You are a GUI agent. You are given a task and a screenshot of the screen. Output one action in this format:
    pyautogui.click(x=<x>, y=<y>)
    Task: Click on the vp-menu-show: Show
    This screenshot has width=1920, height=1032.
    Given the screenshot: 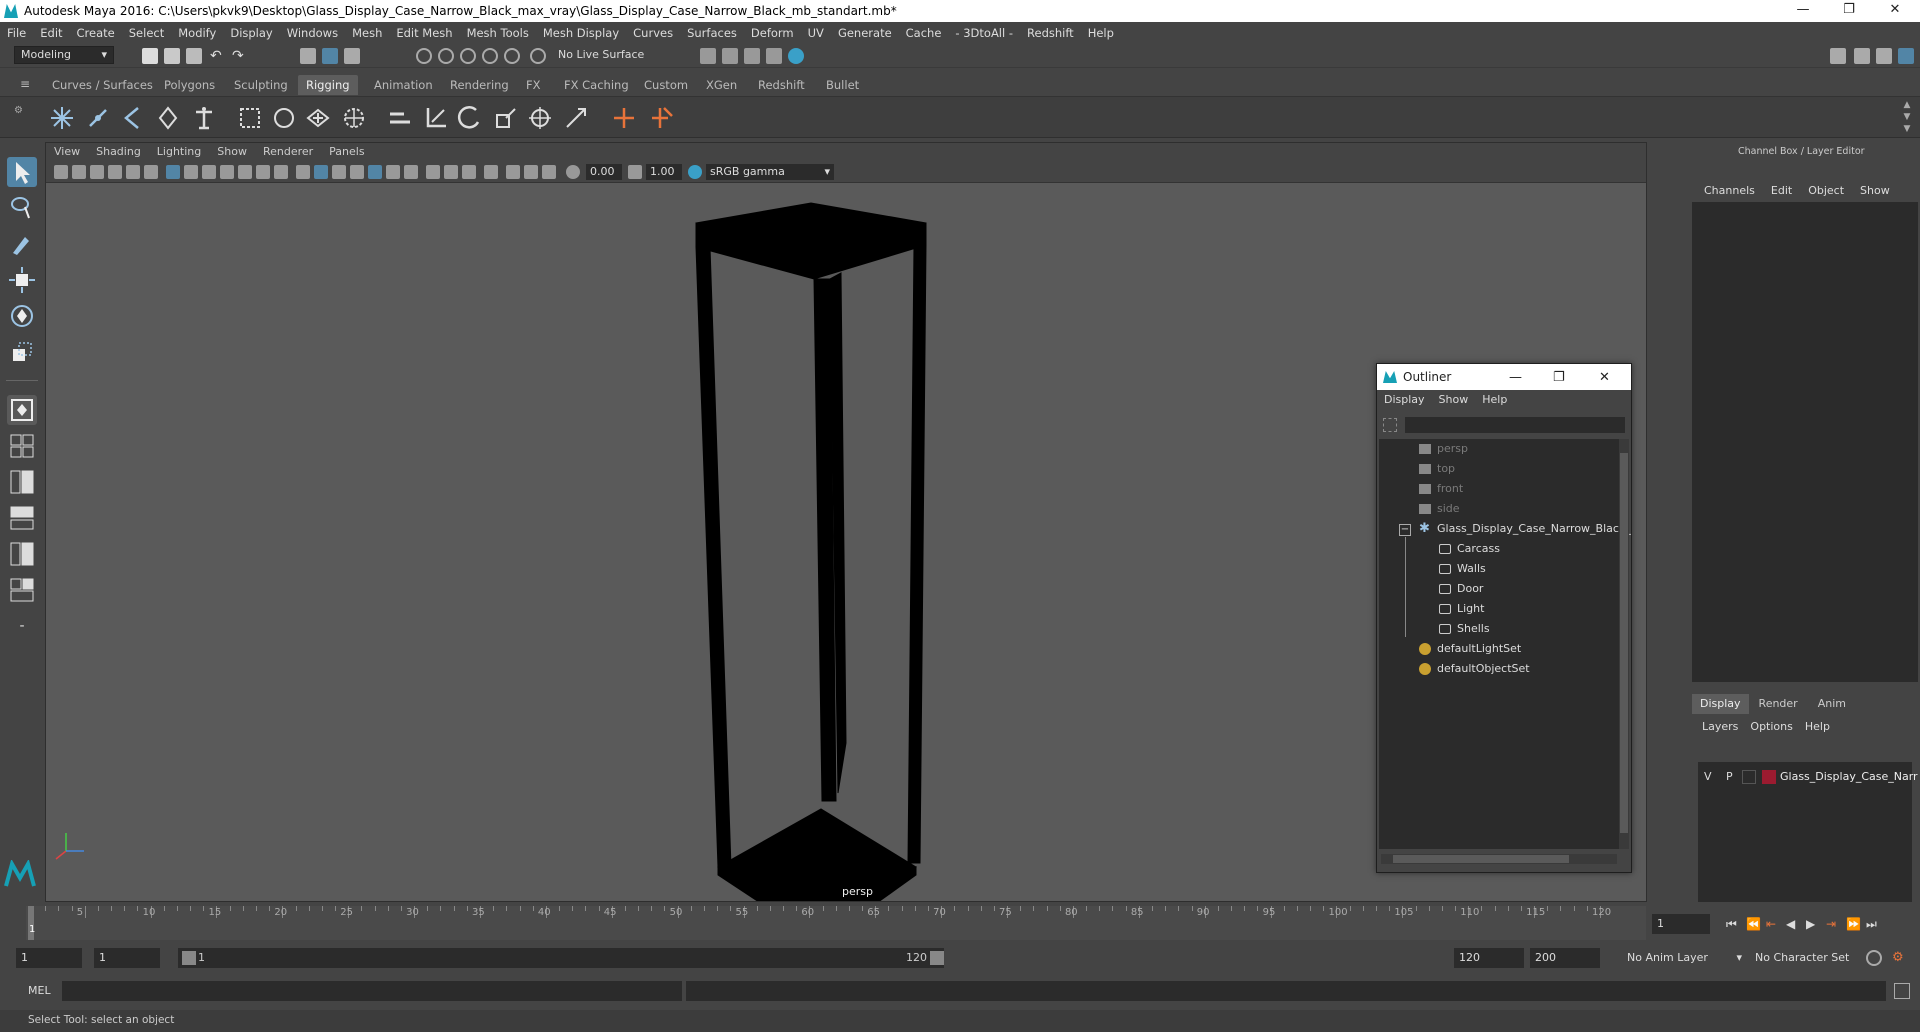 What is the action you would take?
    pyautogui.click(x=232, y=152)
    